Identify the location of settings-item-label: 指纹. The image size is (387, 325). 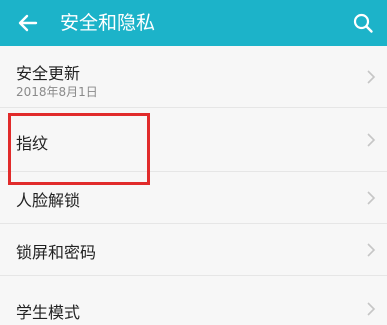
(32, 143).